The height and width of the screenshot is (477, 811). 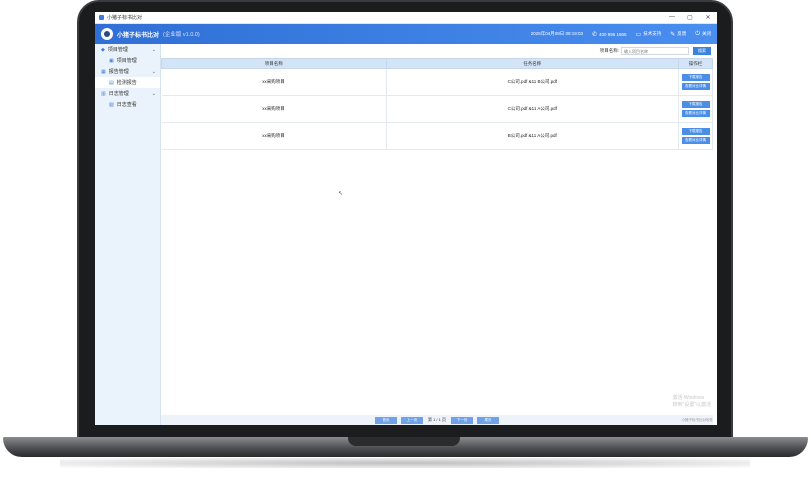 I want to click on phone: ✆ 400 996 1865, so click(x=609, y=34).